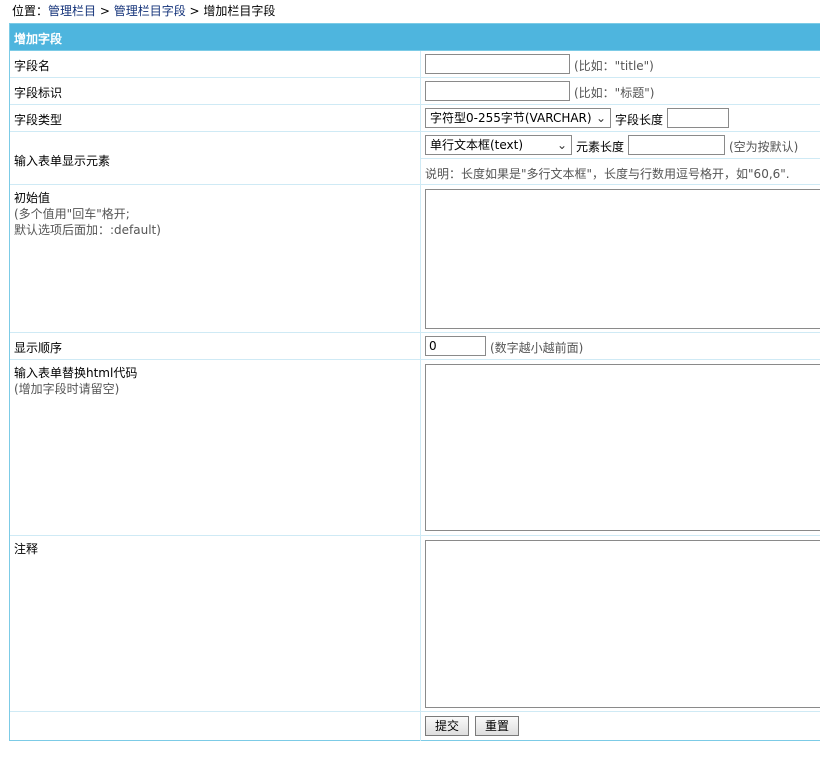 Image resolution: width=820 pixels, height=782 pixels. What do you see at coordinates (38, 120) in the screenshot?
I see `field-type-label: 字段类型` at bounding box center [38, 120].